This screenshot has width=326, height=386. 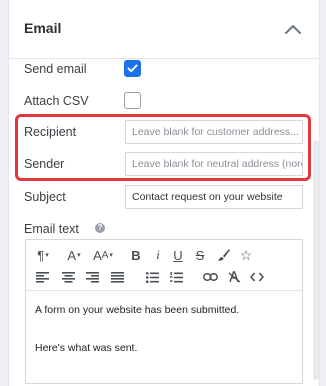 What do you see at coordinates (100, 228) in the screenshot?
I see `help-icon: ?` at bounding box center [100, 228].